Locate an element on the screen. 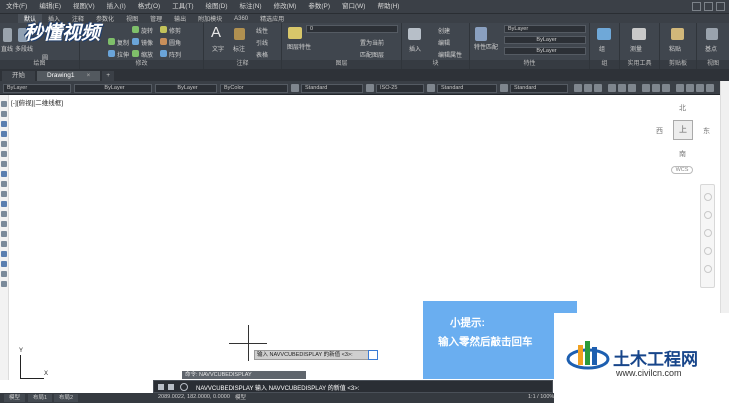 The width and height of the screenshot is (729, 403). menu-draw: 绘图(D) is located at coordinates (217, 7).